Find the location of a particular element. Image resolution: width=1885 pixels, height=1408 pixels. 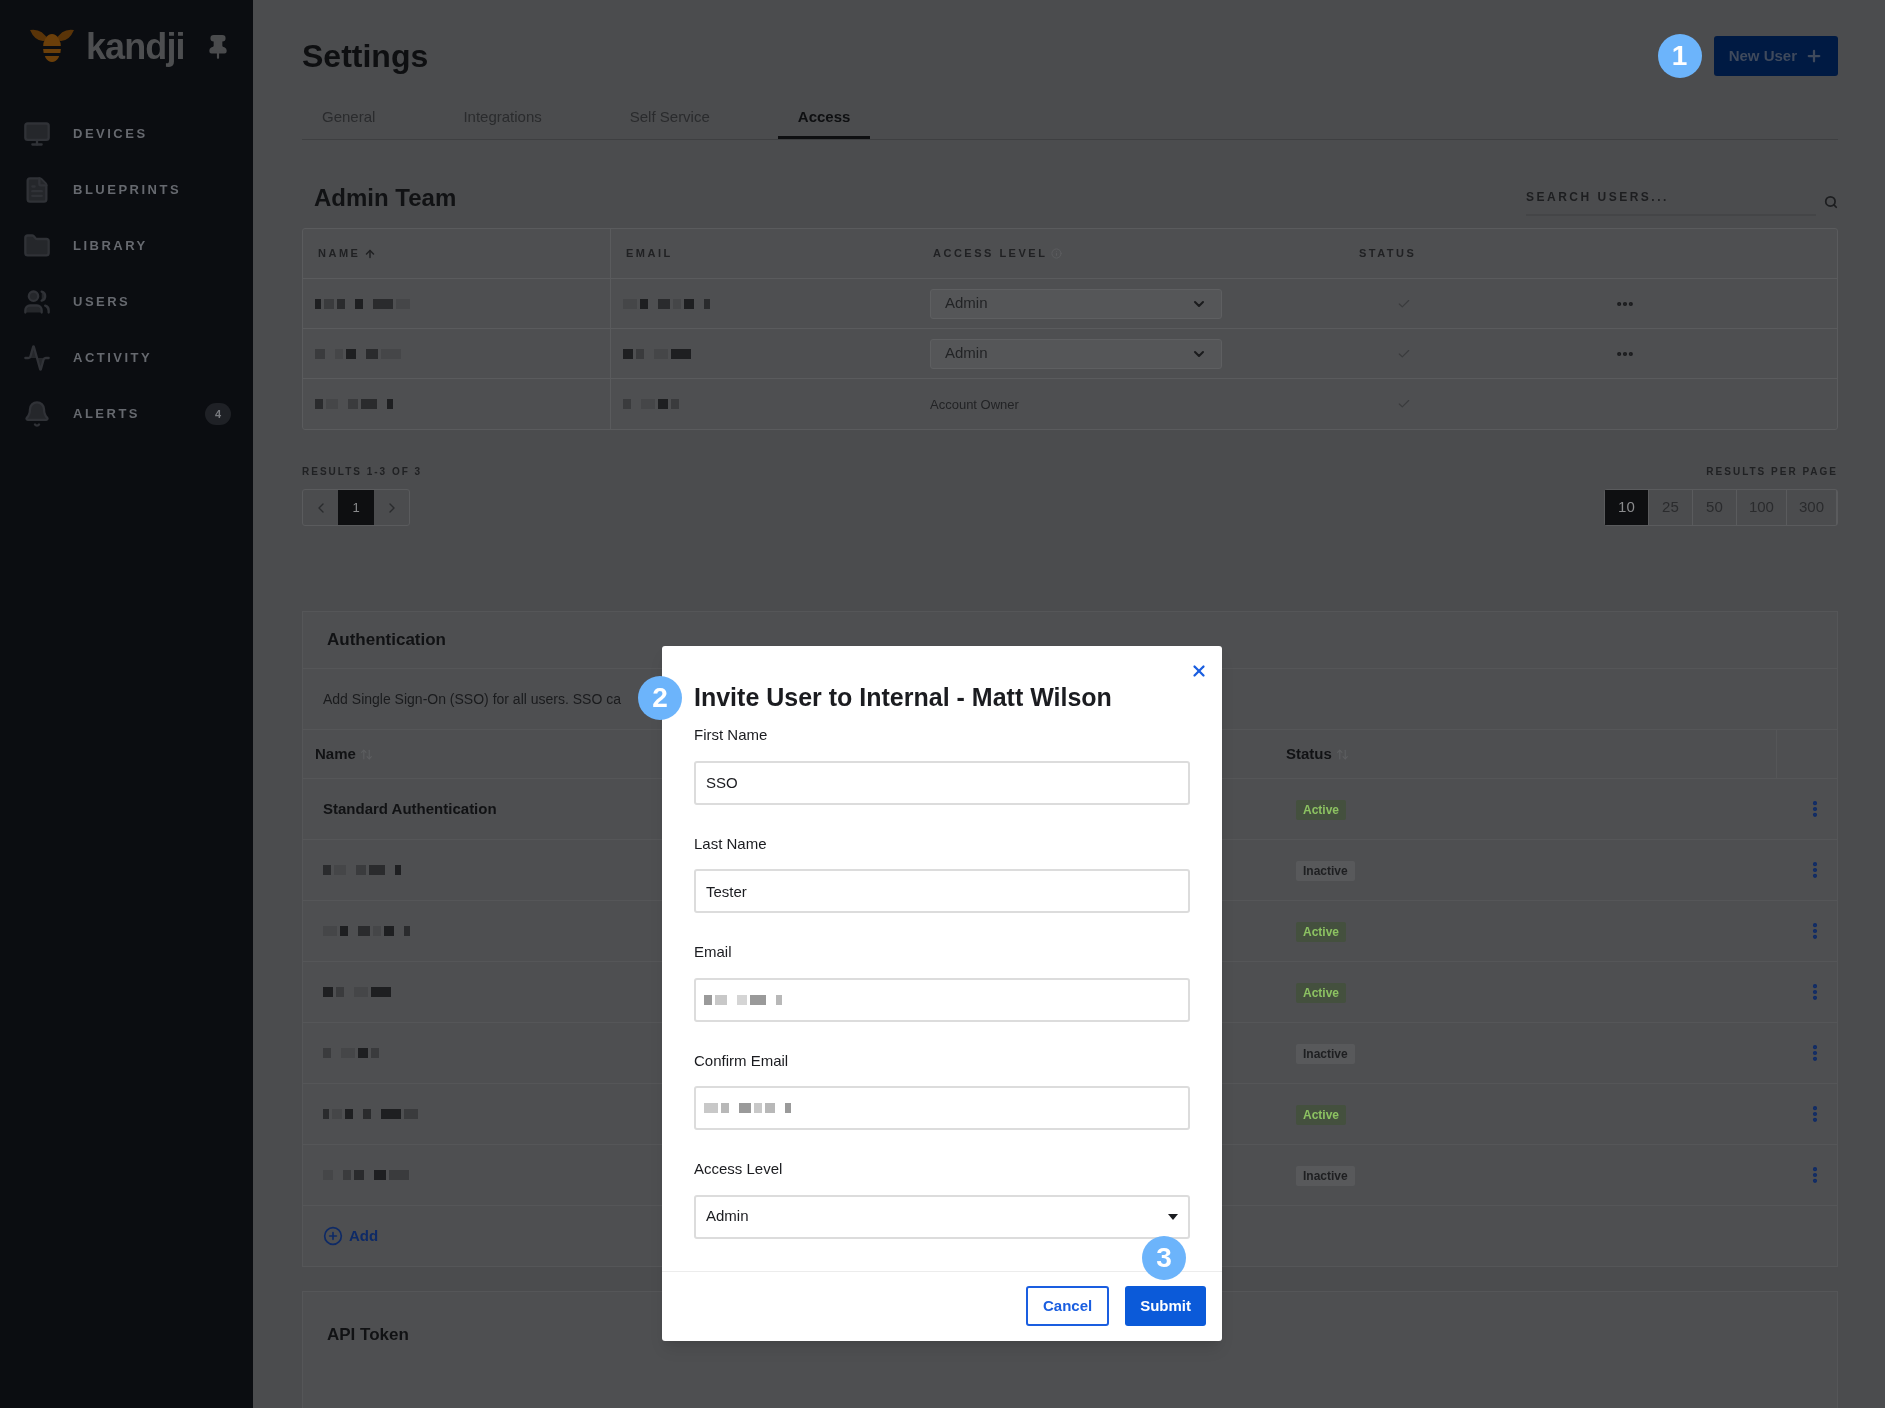

nav-item: USERS is located at coordinates (126, 302).